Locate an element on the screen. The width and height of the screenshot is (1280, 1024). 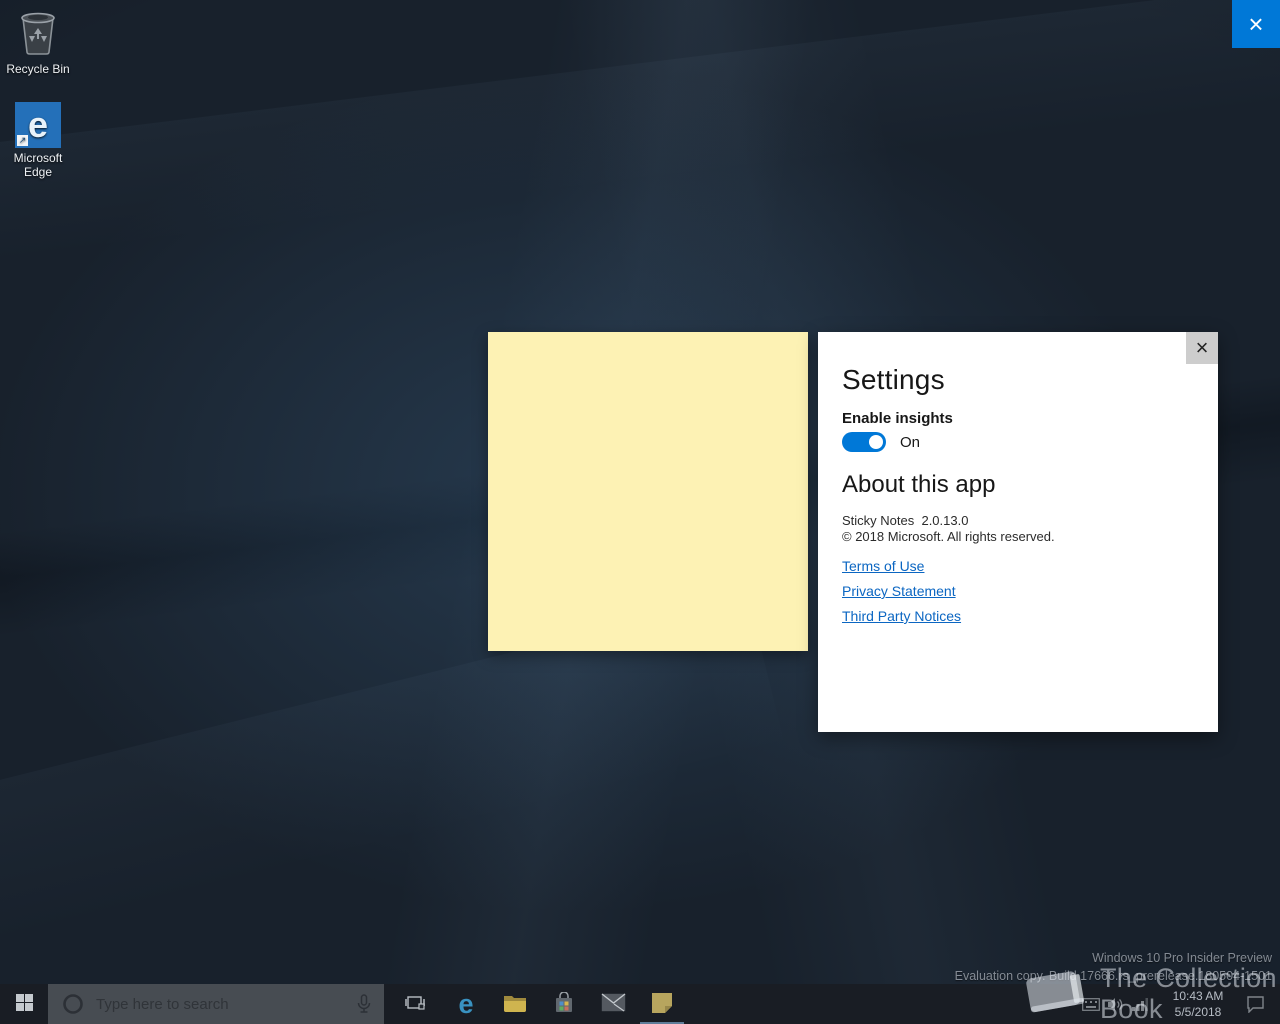
clock-time: 10:43 AM is located at coordinates (1198, 996).